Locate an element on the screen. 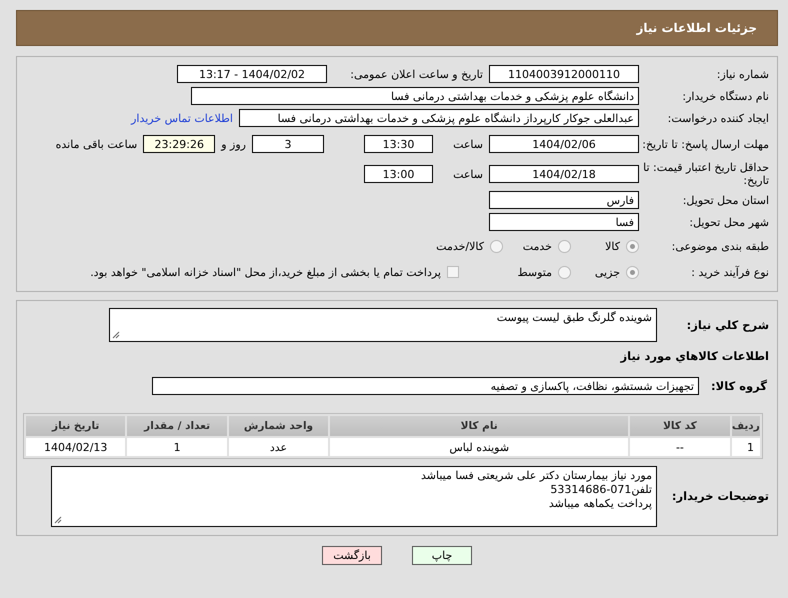  radio-label: کالا/خدمت is located at coordinates (460, 246).